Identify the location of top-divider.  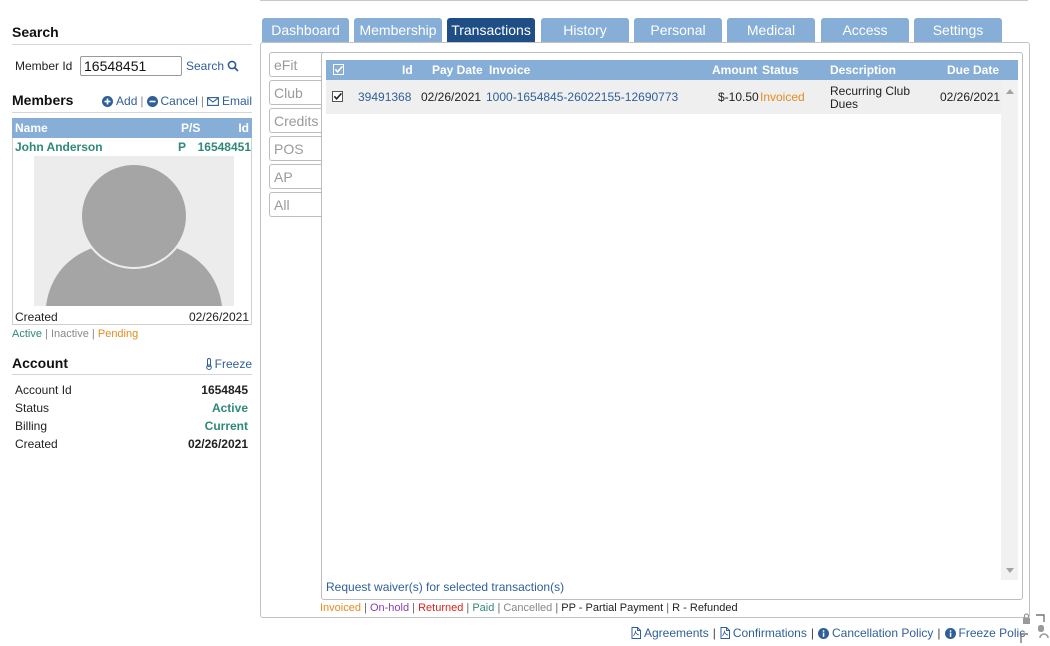
(644, 0).